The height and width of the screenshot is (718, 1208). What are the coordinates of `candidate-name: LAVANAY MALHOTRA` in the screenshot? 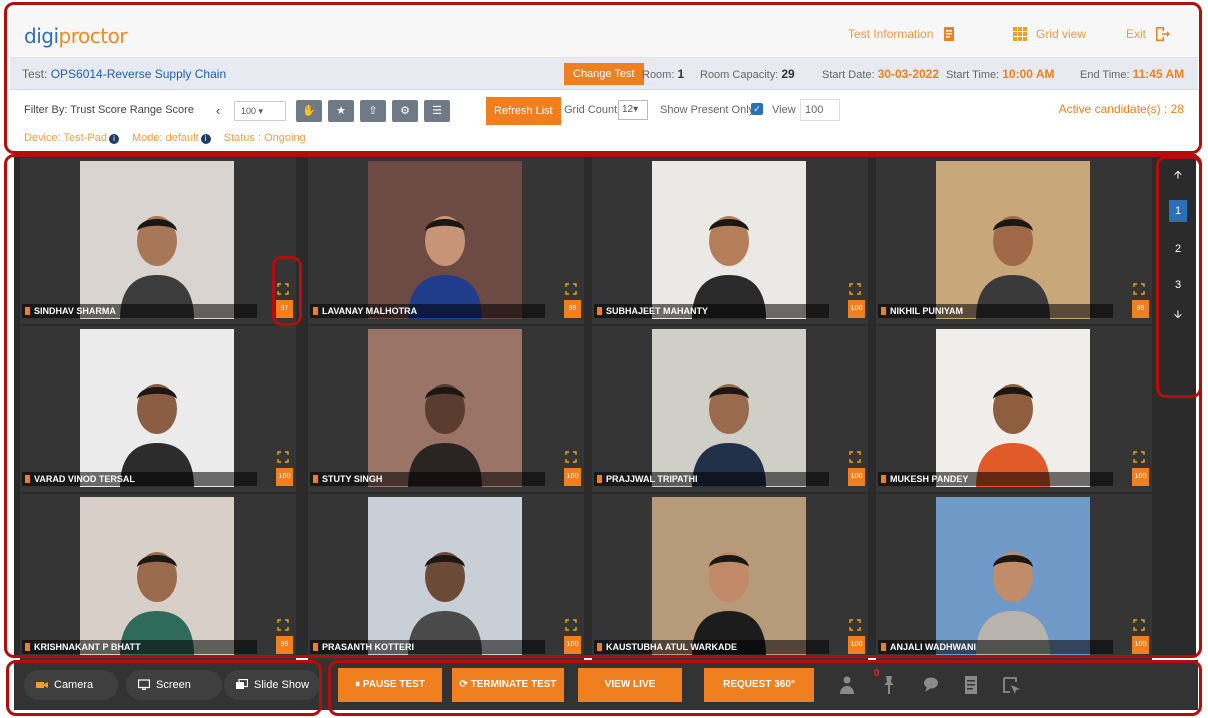 It's located at (427, 311).